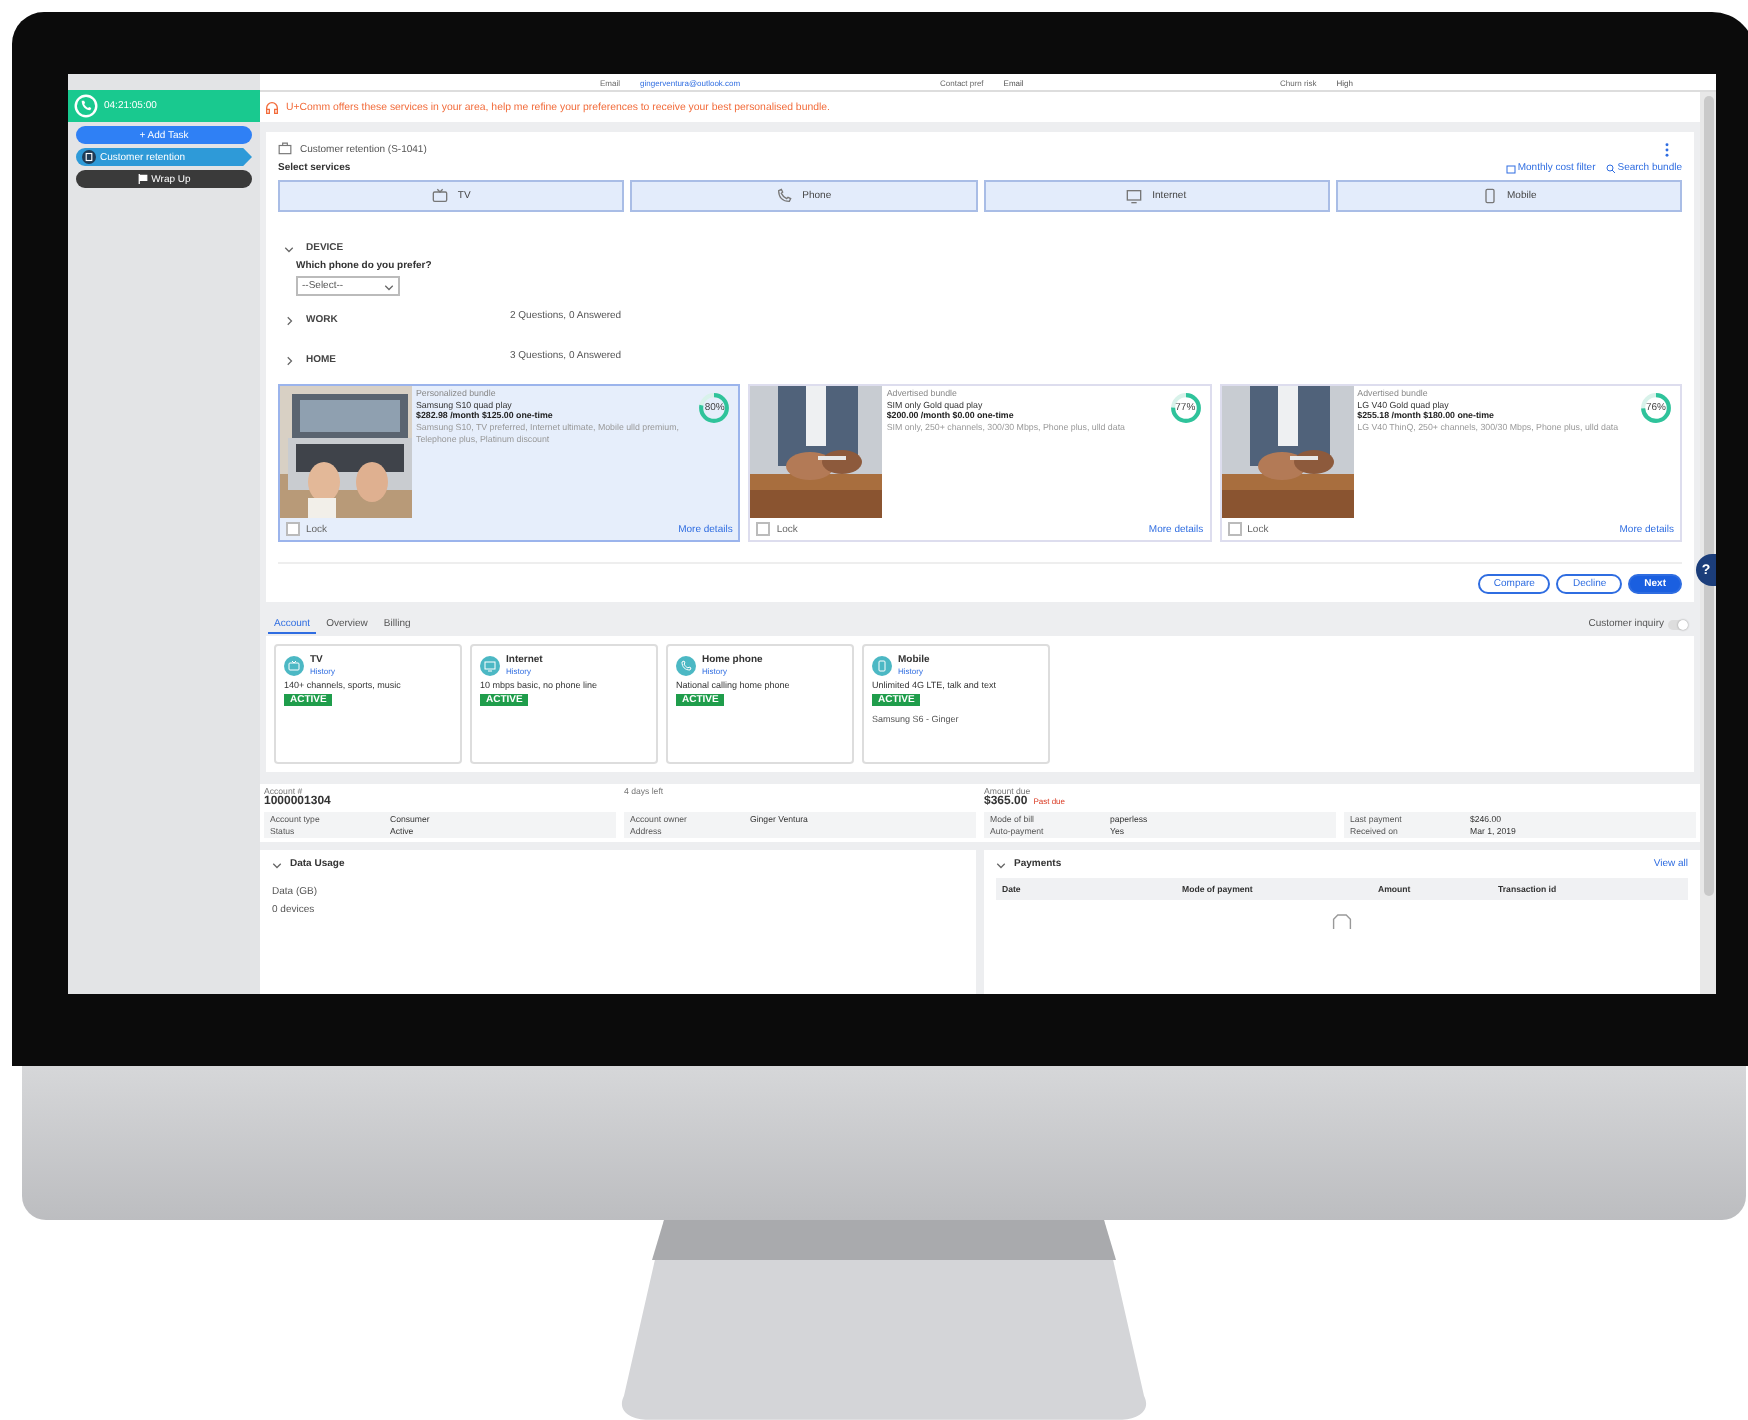 The image size is (1748, 1420). What do you see at coordinates (89, 157) in the screenshot?
I see `clipboard-icon` at bounding box center [89, 157].